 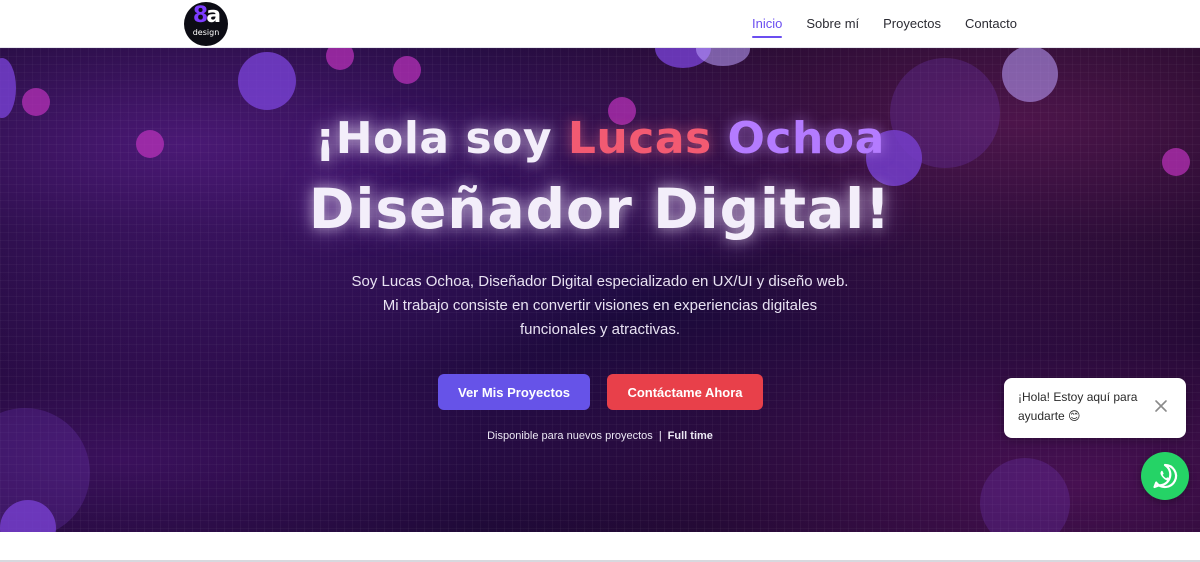 I want to click on nav-item-contacto: Contacto, so click(x=991, y=24).